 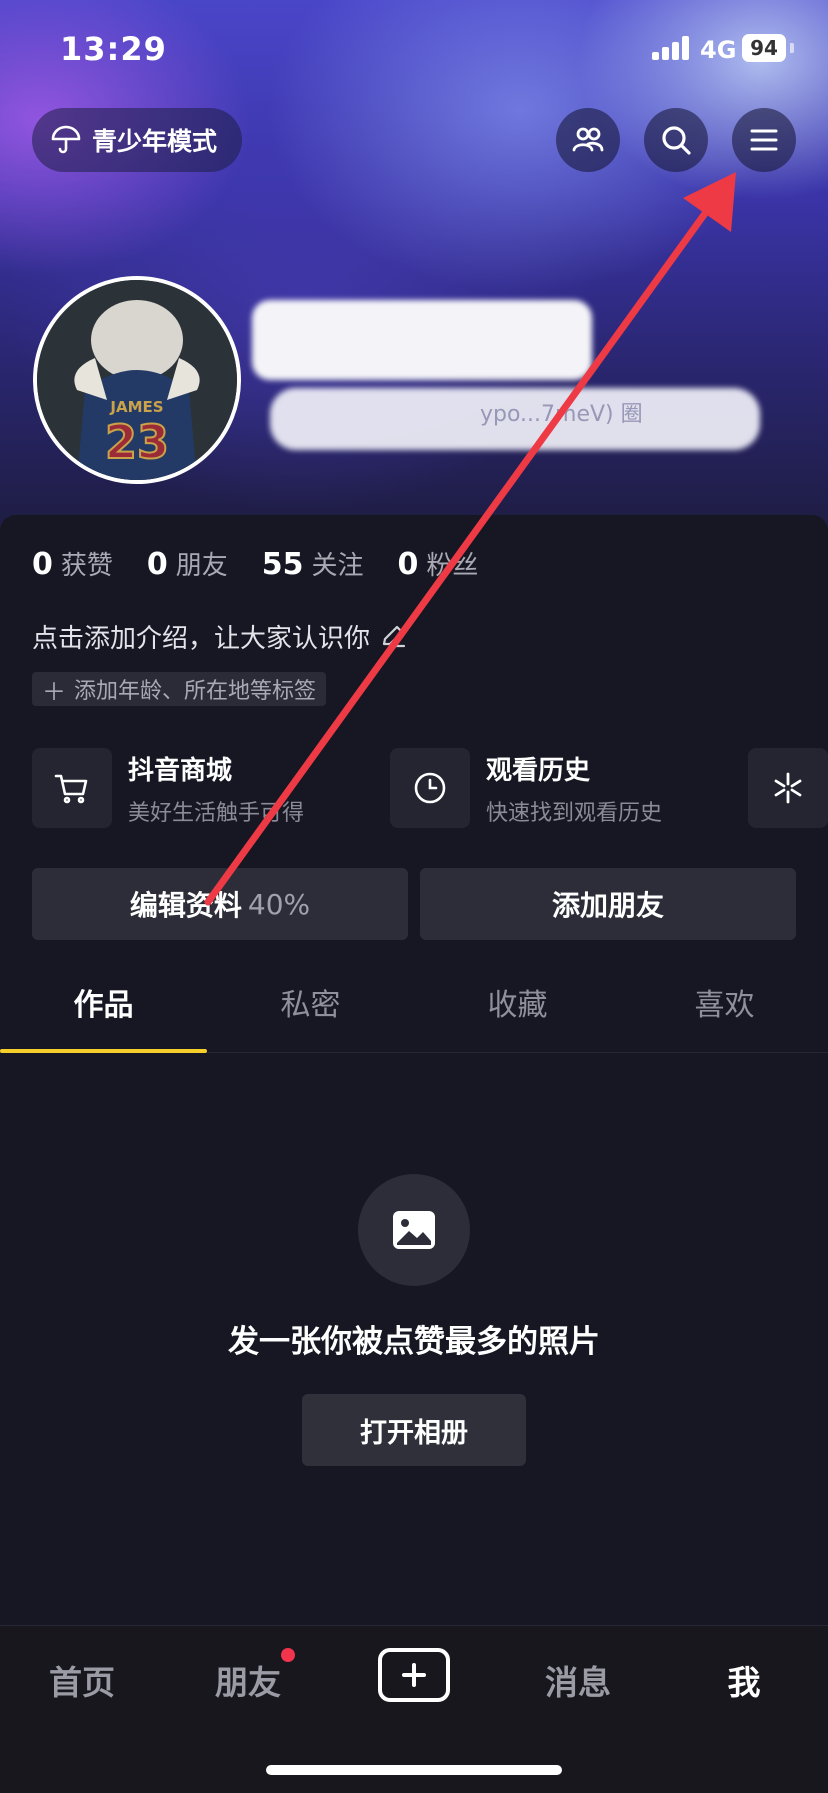 What do you see at coordinates (744, 1680) in the screenshot?
I see `nav-me: 我` at bounding box center [744, 1680].